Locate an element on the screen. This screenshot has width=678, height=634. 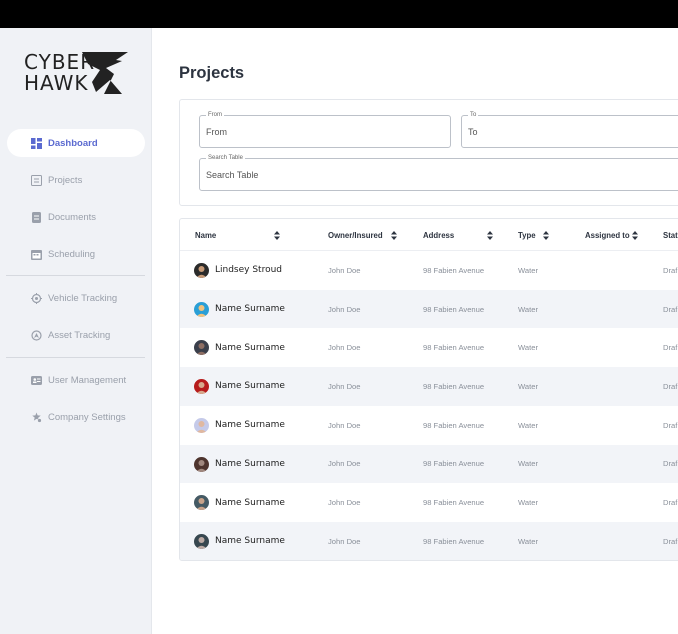
cyberhawk-logo: CYBER HAWK is located at coordinates (79, 75).